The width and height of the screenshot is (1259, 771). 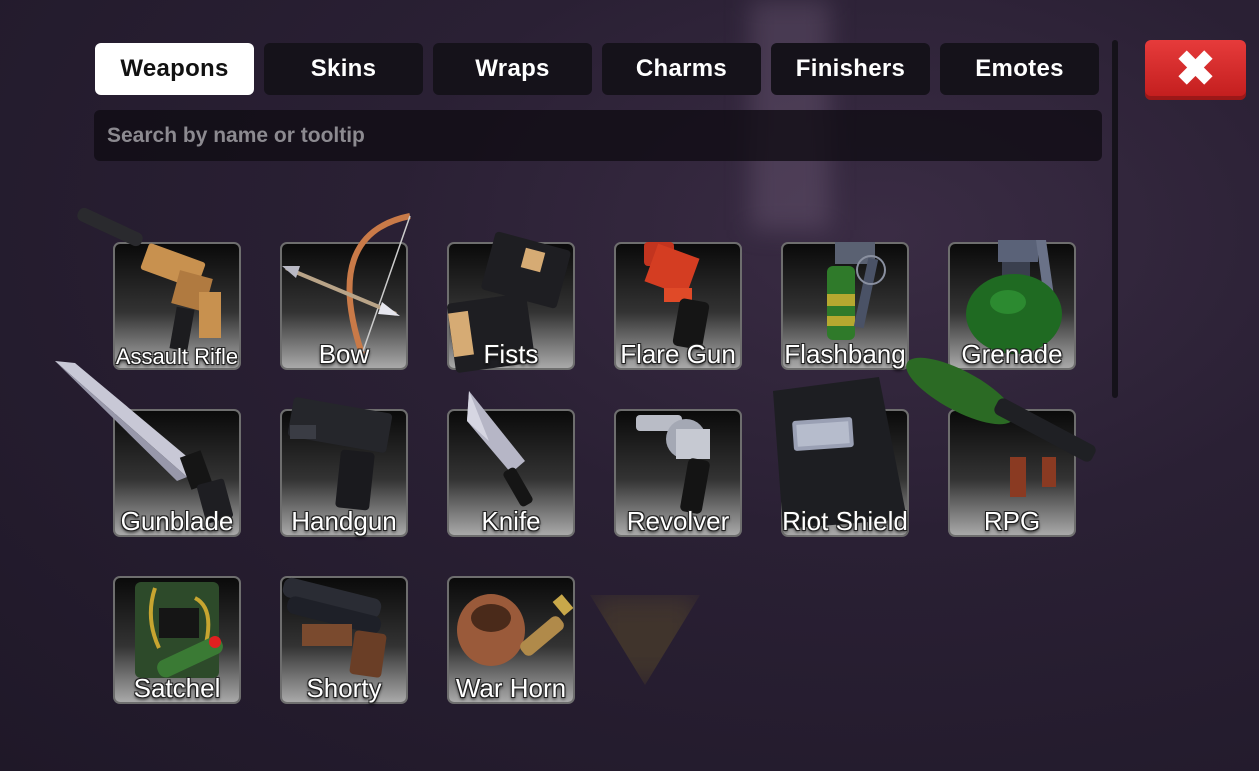 What do you see at coordinates (148, 449) in the screenshot?
I see `weapon-card-gunblade: Gunblade` at bounding box center [148, 449].